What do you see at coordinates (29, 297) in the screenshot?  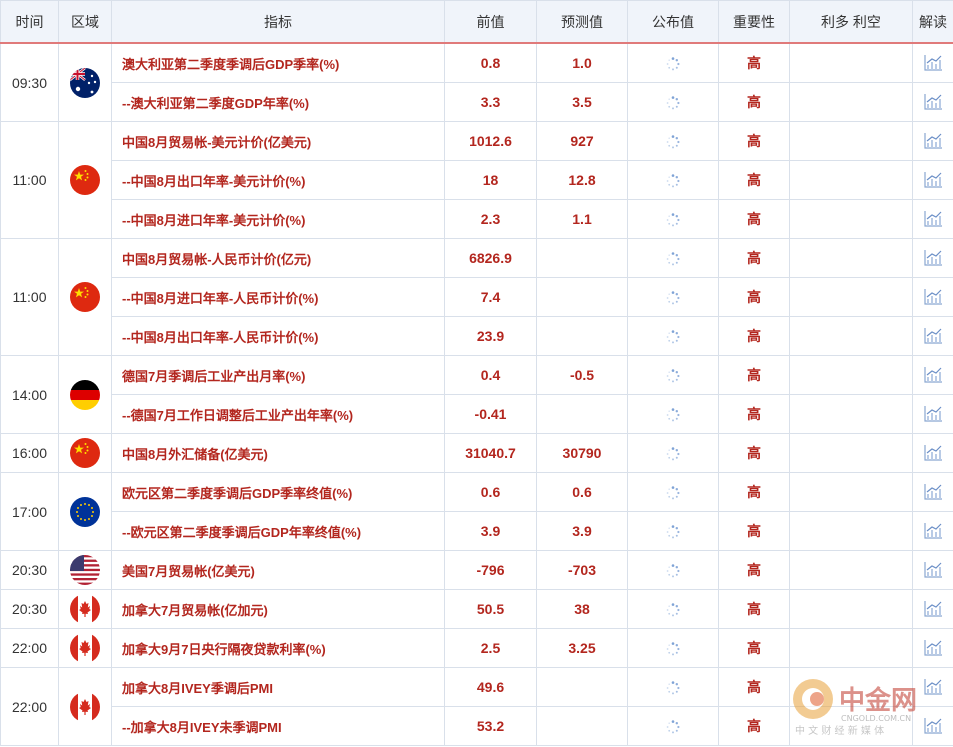 I see `event-time: 11:00` at bounding box center [29, 297].